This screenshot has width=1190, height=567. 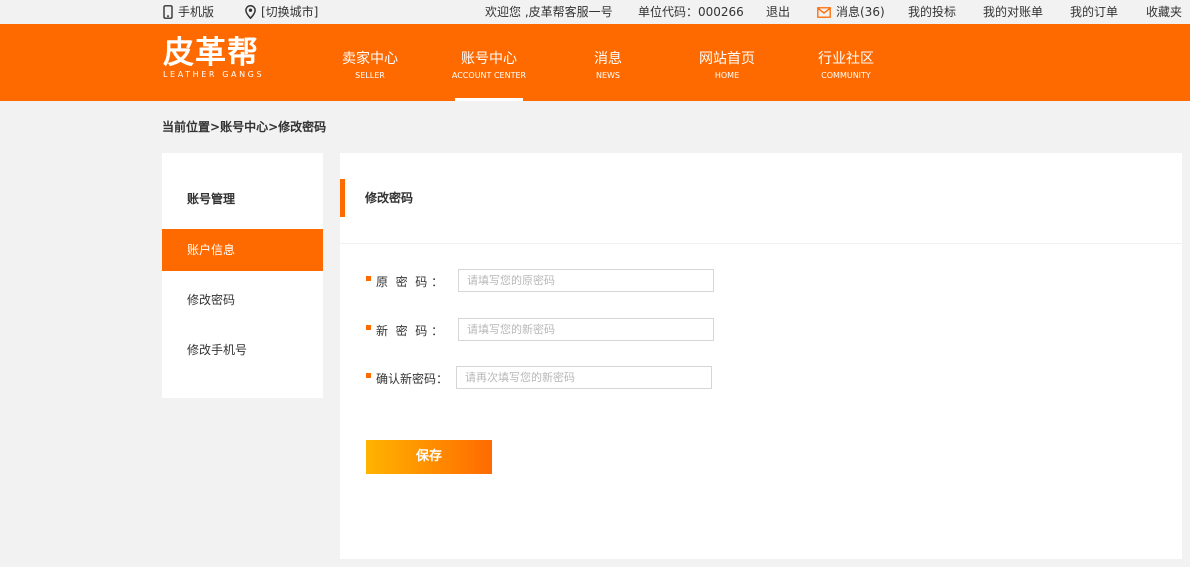 I want to click on breadcrumb: 当前位置> 账号中心 > 修改密码, so click(x=244, y=127).